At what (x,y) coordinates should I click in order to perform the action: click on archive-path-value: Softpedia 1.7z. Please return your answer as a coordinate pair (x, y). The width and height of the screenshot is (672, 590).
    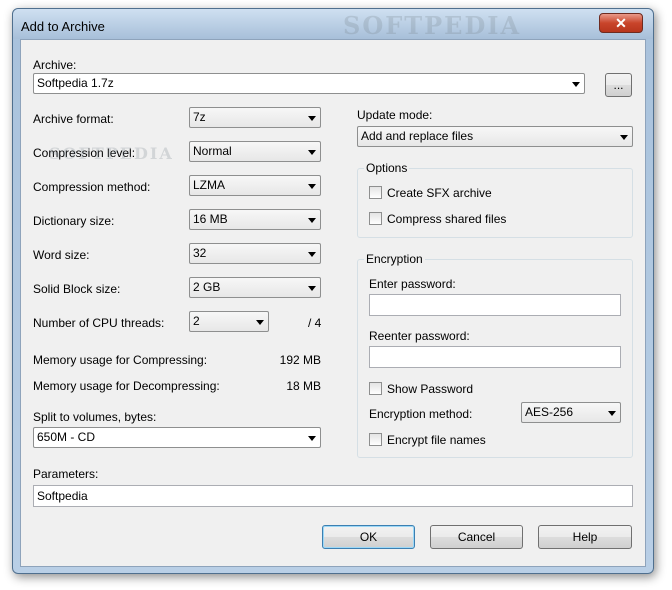
    Looking at the image, I should click on (75, 83).